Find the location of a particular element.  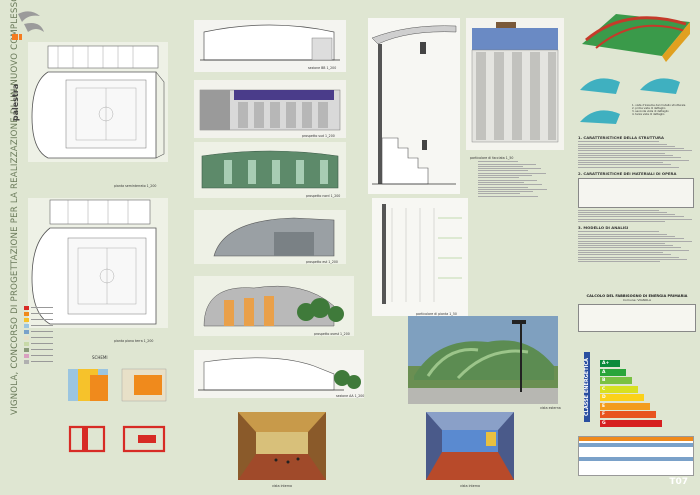

color-legend is located at coordinates (43, 345).